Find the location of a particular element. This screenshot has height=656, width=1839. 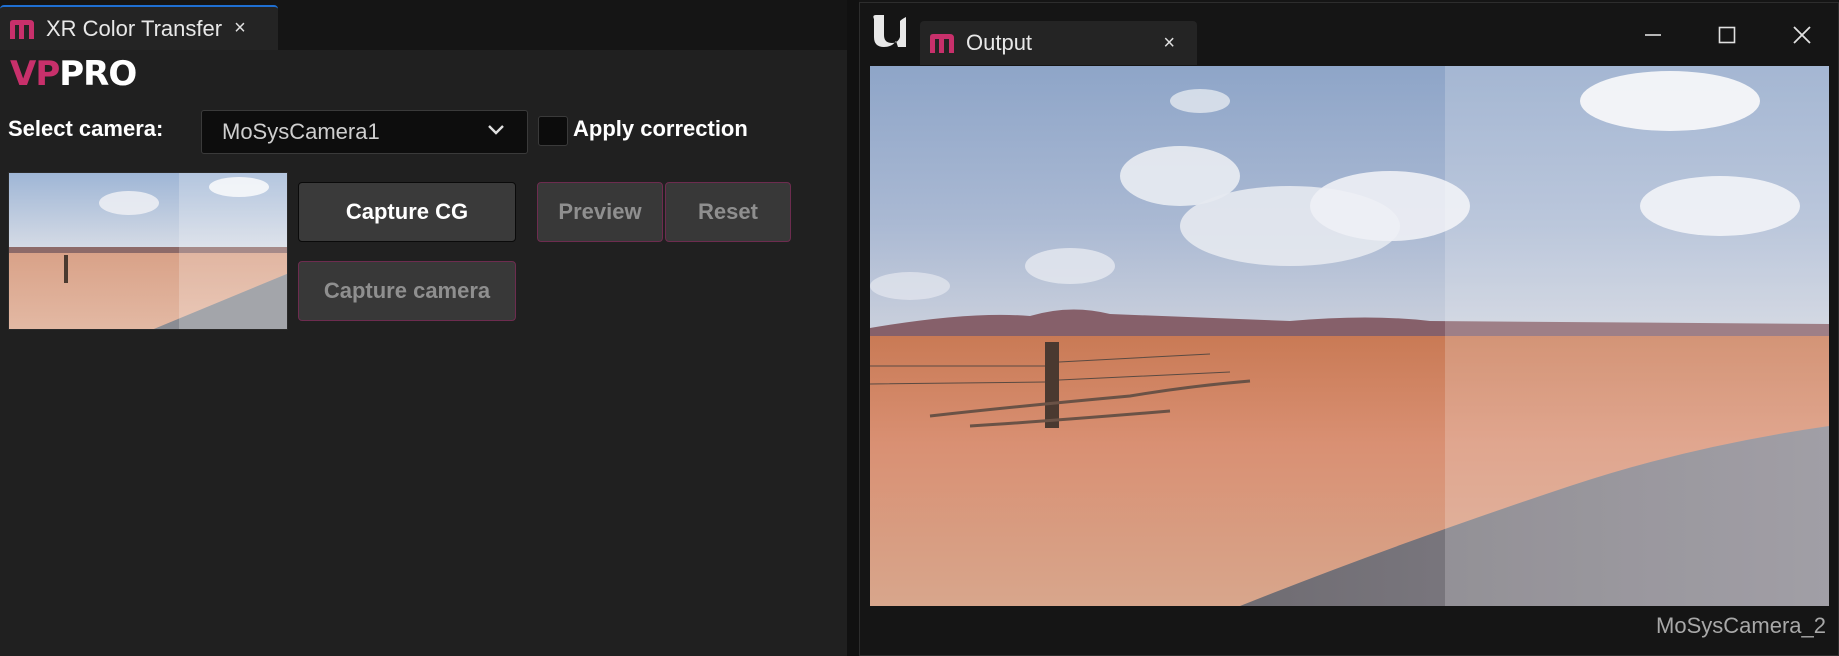

minimize-button is located at coordinates (1653, 35).